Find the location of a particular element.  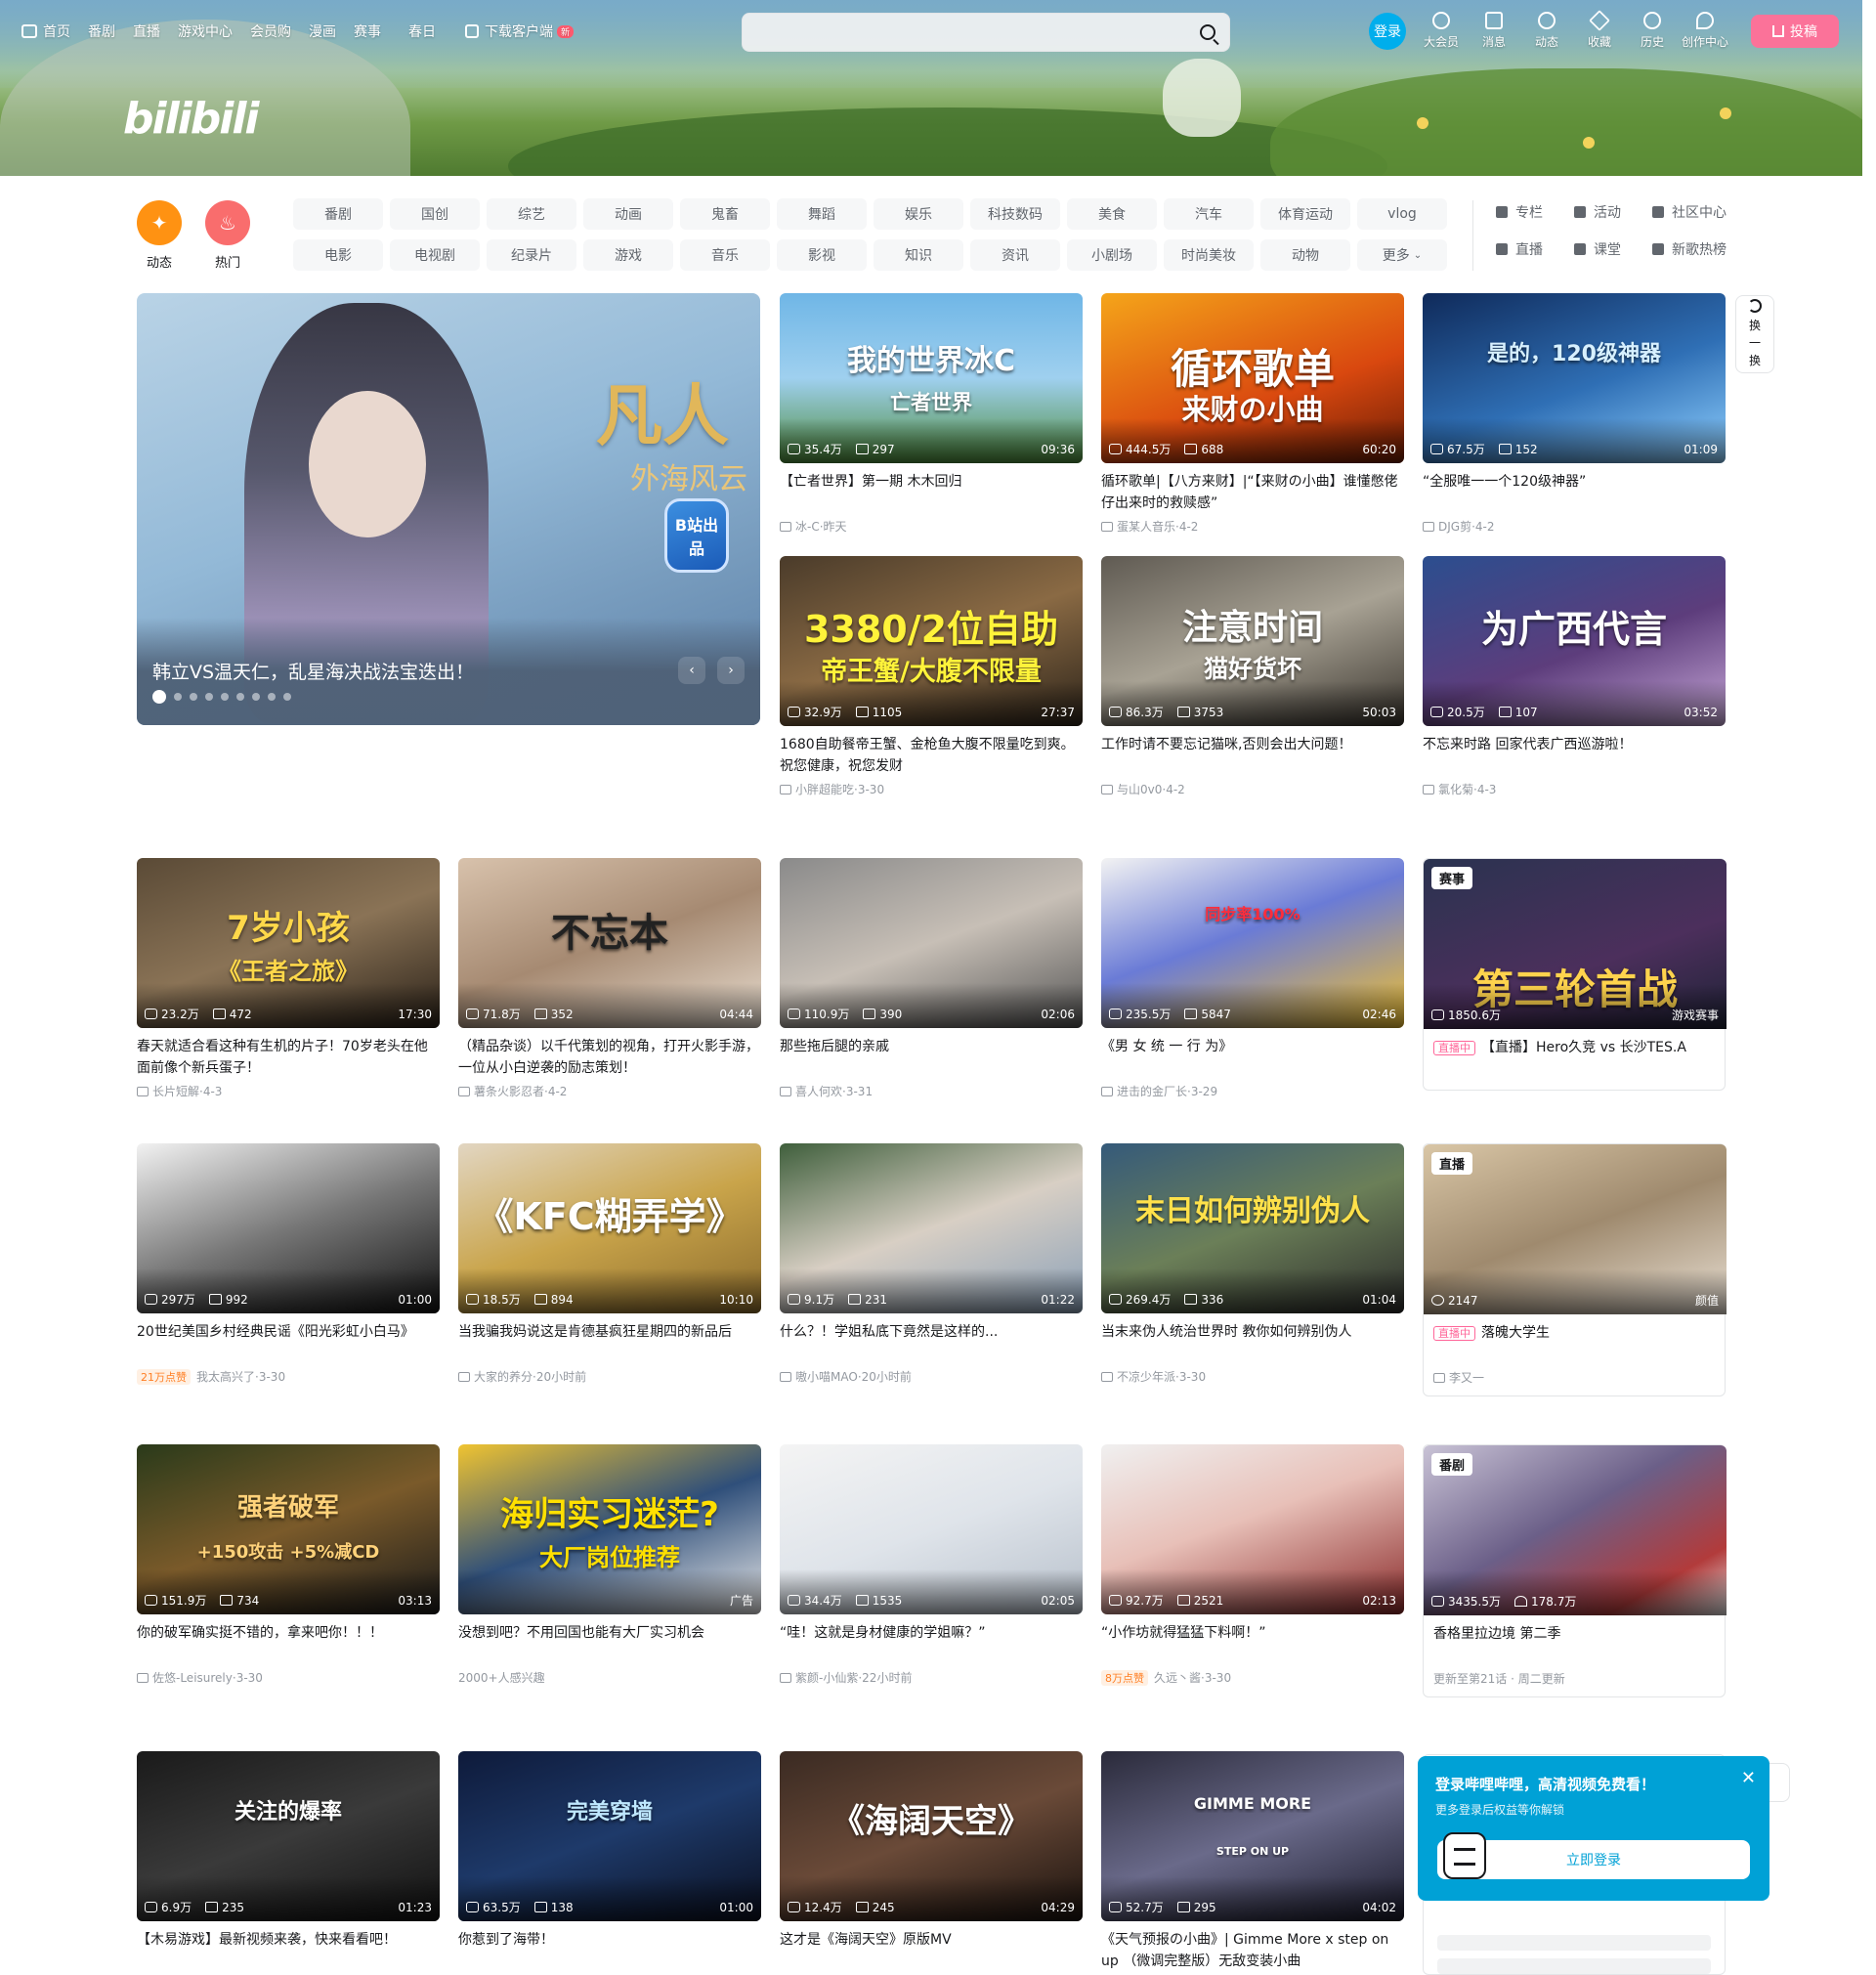

channel-item: 小剧场 is located at coordinates (1112, 255).